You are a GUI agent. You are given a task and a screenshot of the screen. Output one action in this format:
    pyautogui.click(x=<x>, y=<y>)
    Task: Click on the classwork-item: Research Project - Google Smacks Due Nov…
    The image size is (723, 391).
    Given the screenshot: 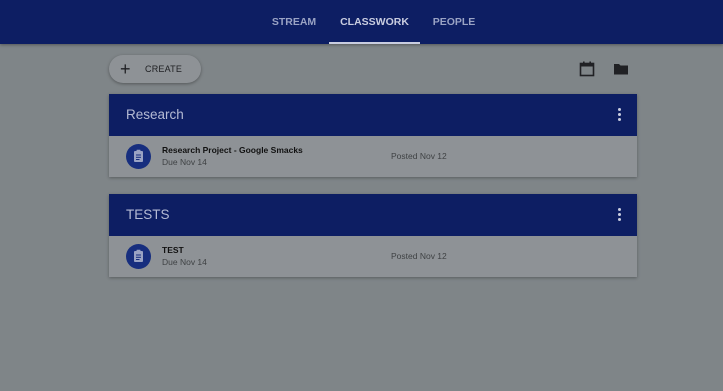 What is the action you would take?
    pyautogui.click(x=373, y=156)
    